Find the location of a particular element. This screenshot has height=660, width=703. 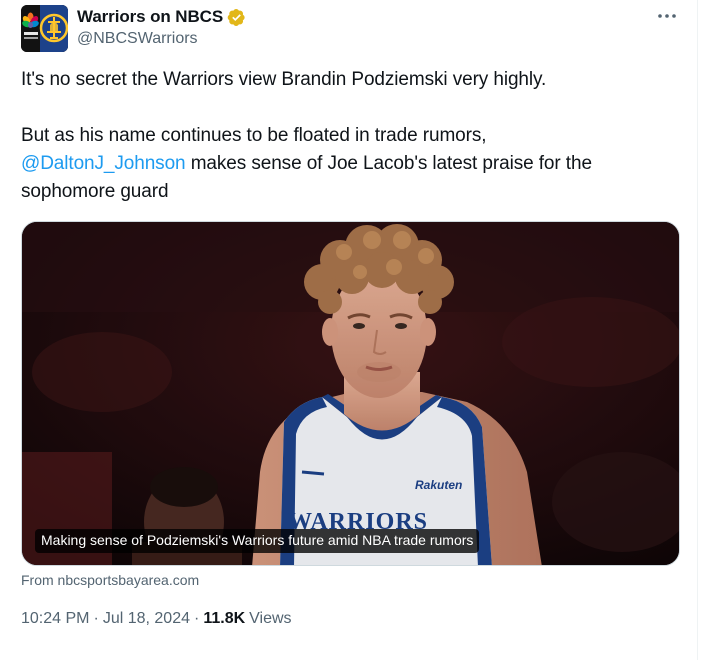

more-options-button is located at coordinates (667, 16).